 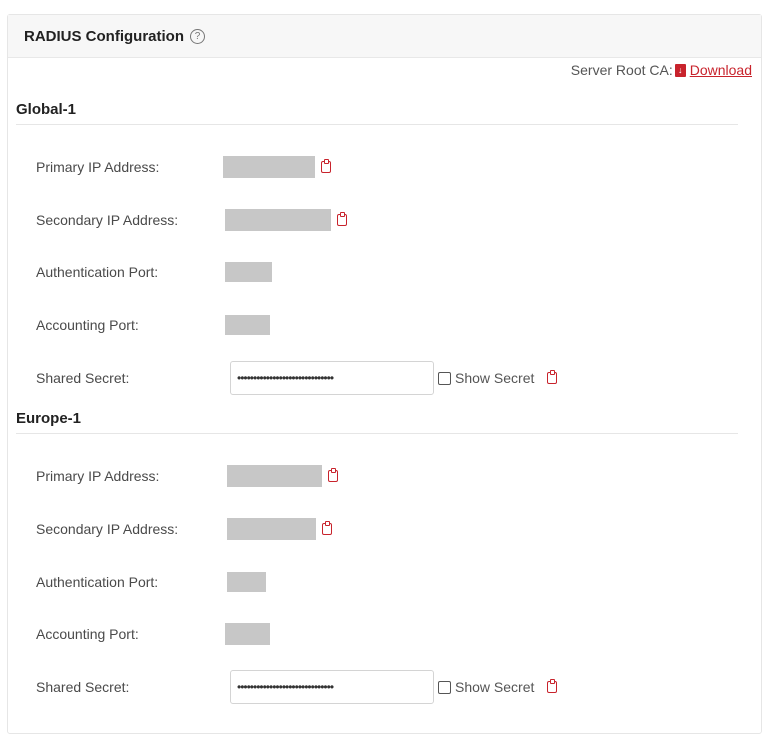 I want to click on section-global-1: Global-1, so click(x=377, y=113).